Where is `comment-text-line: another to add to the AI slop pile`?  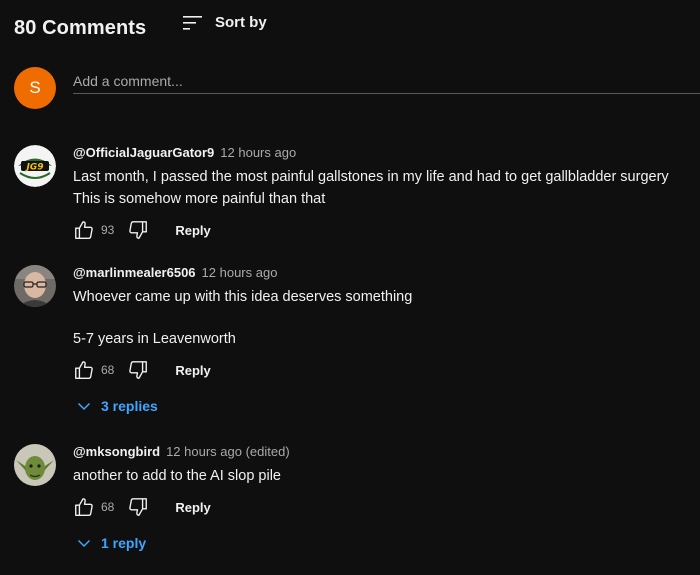 comment-text-line: another to add to the AI slop pile is located at coordinates (177, 476).